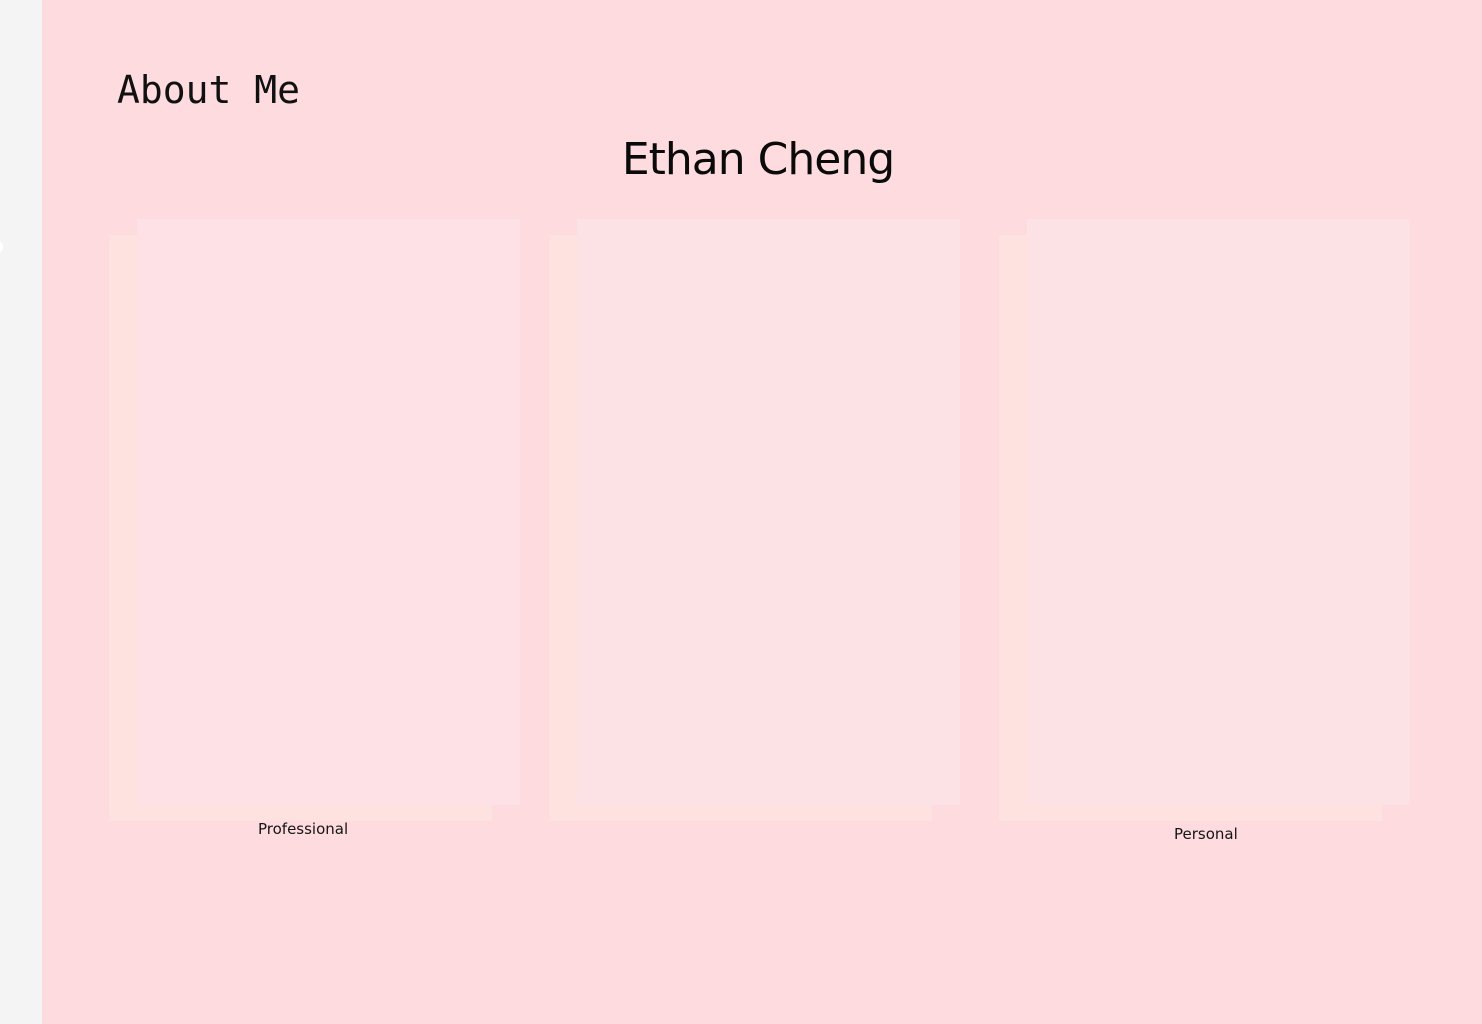 This screenshot has width=1482, height=1024. What do you see at coordinates (758, 159) in the screenshot?
I see `person-name: Ethan Cheng` at bounding box center [758, 159].